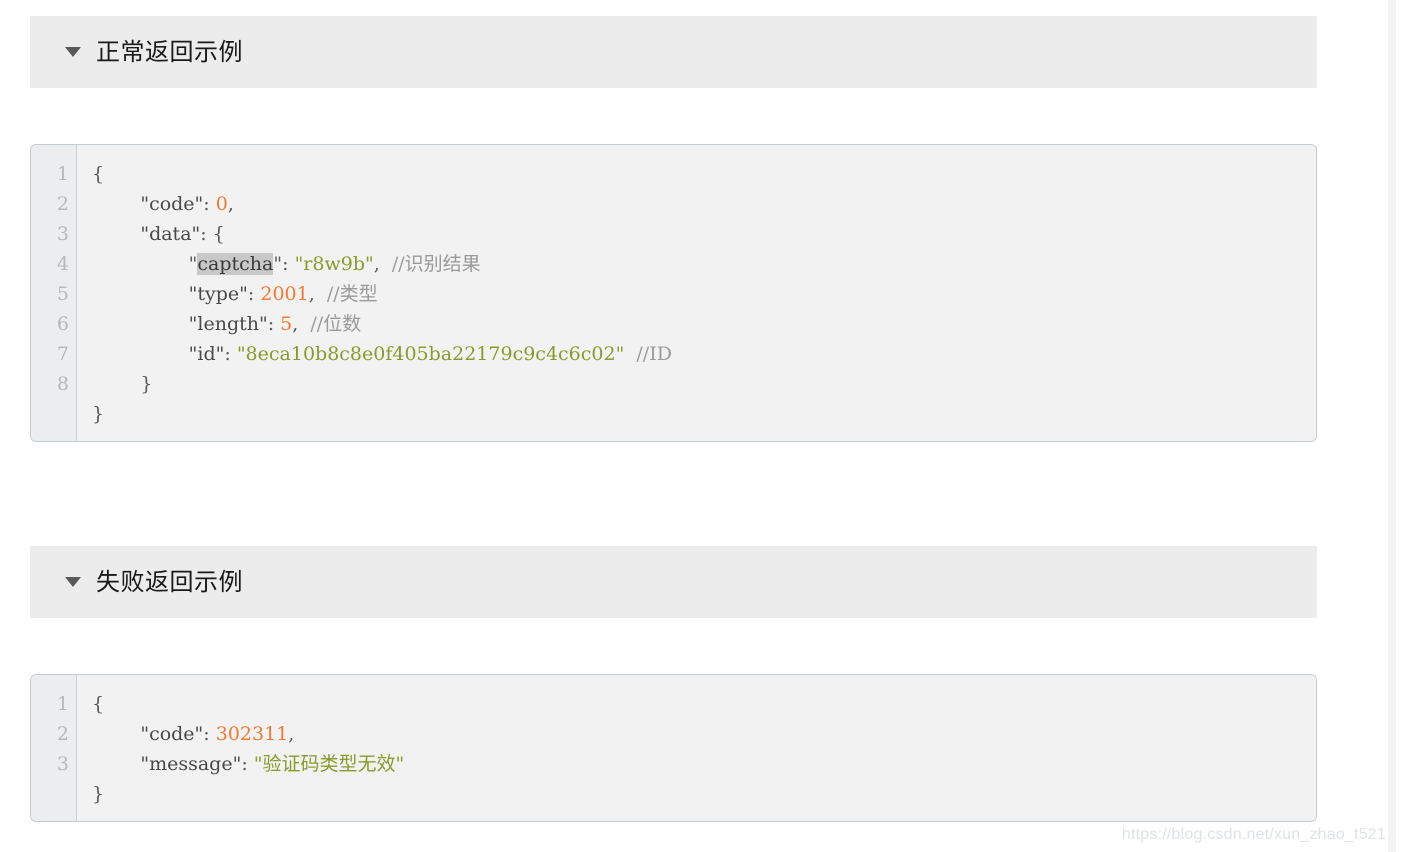  What do you see at coordinates (430, 264) in the screenshot?
I see `code-token-comment: //识别结果` at bounding box center [430, 264].